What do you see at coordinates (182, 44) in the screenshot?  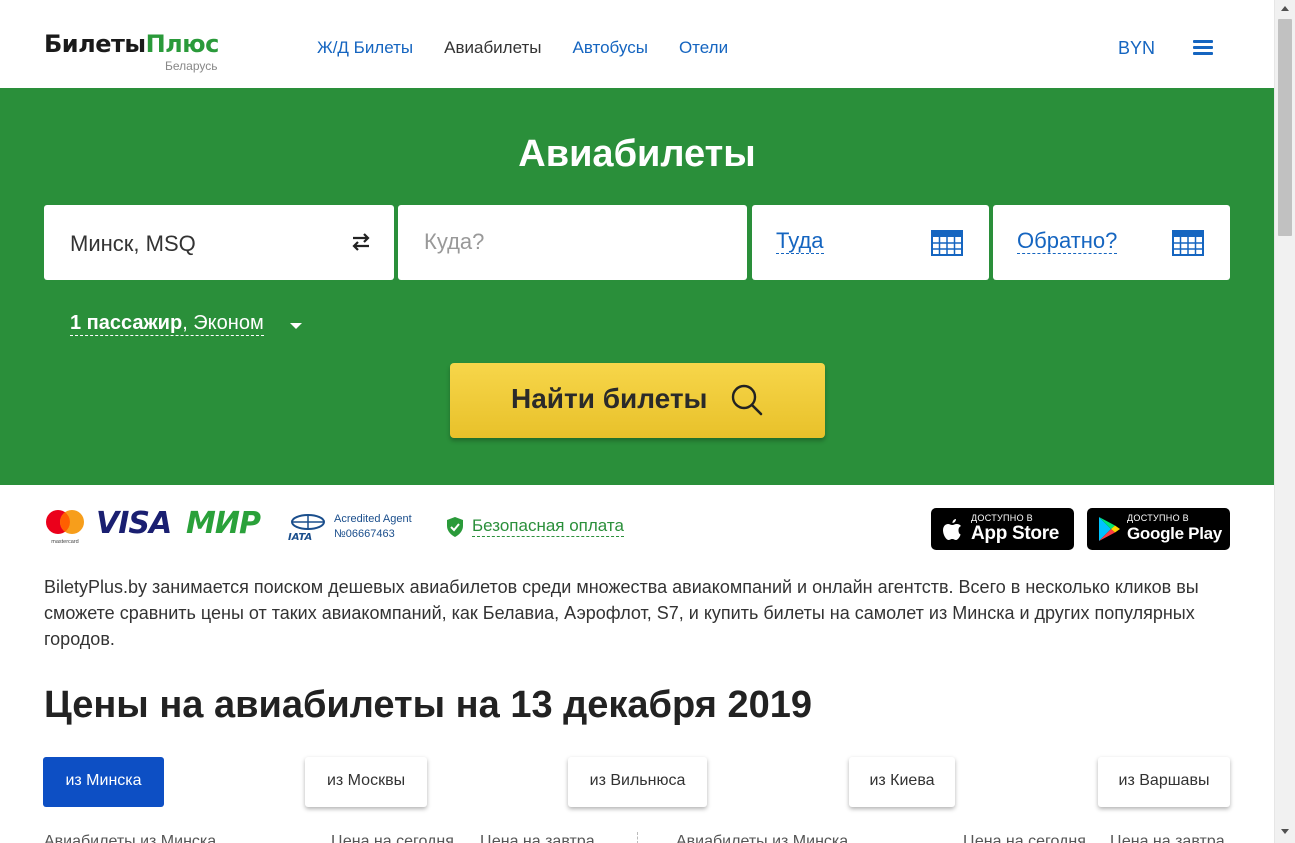 I see `logo-text-plus: Плюс` at bounding box center [182, 44].